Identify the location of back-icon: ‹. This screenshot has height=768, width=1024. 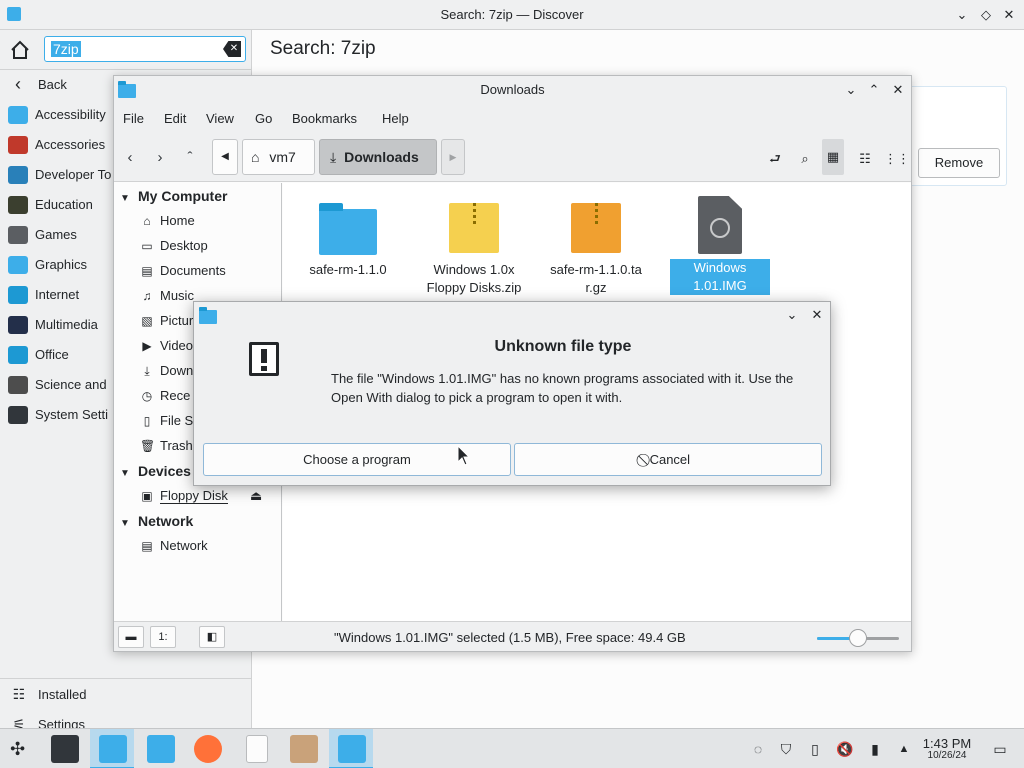
(130, 158).